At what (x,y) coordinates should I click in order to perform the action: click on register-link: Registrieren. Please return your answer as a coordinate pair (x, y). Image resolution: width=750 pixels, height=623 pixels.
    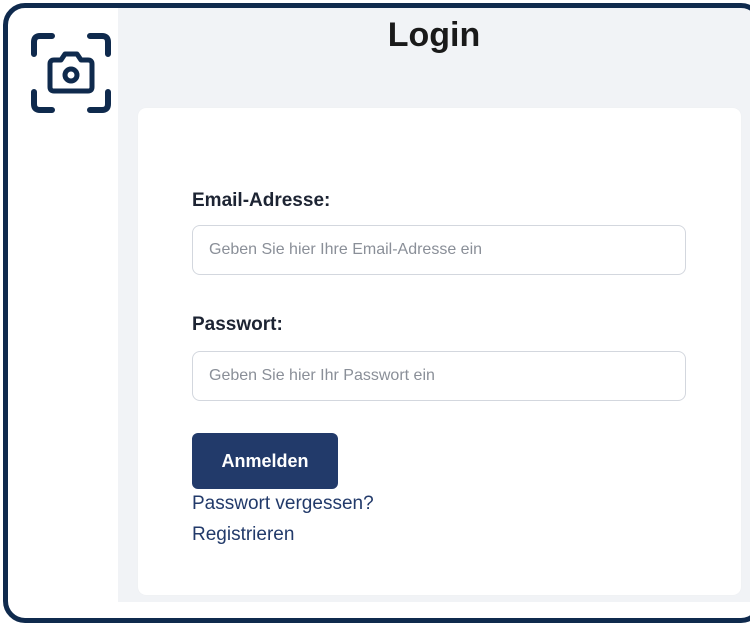
    Looking at the image, I should click on (243, 535).